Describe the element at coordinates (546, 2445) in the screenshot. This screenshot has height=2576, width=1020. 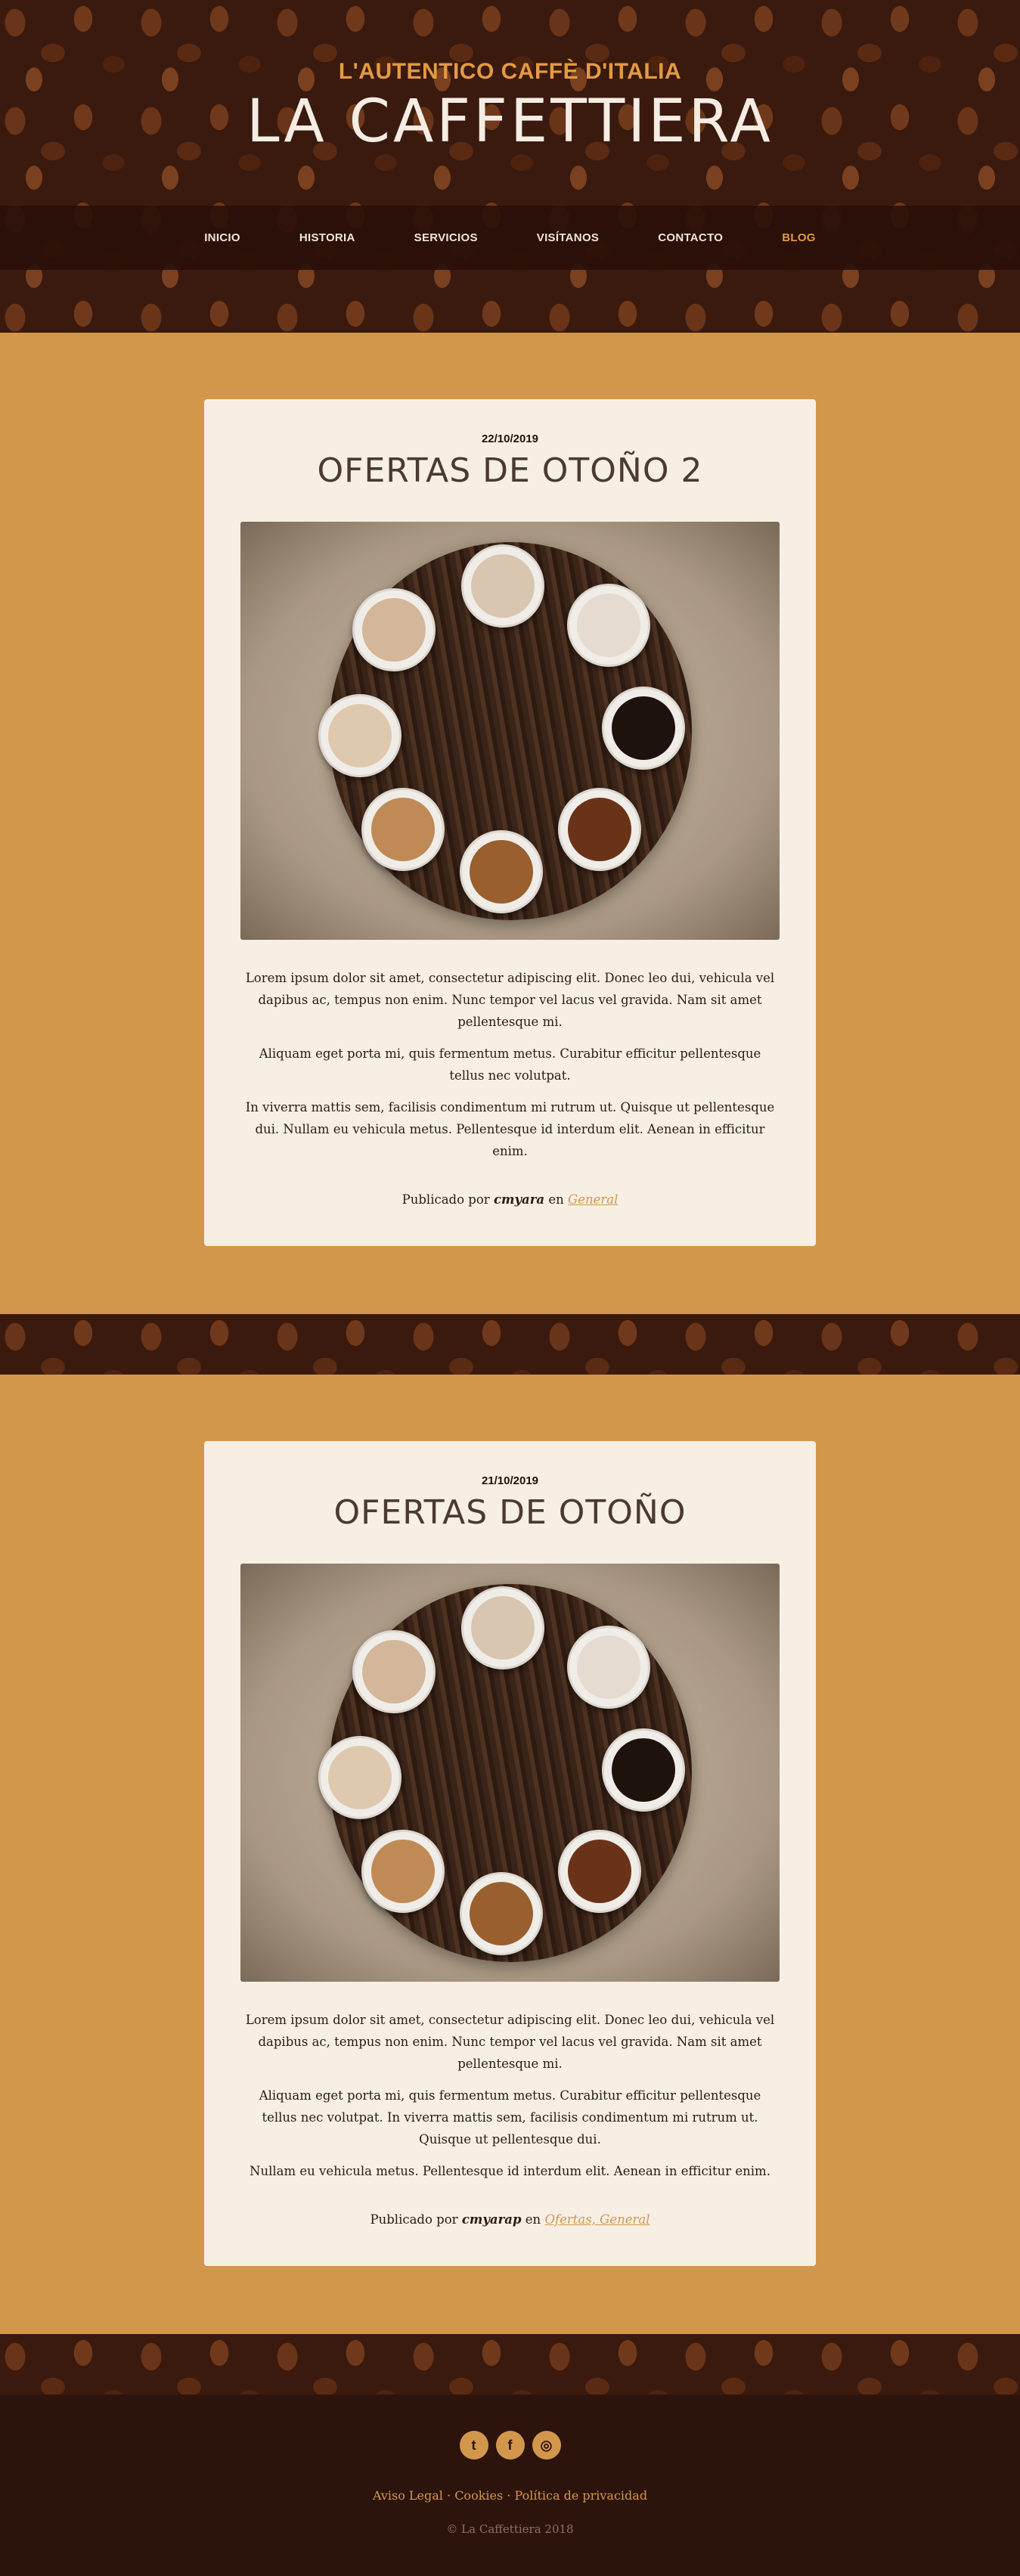
I see `instagram-icon: ◎` at that location.